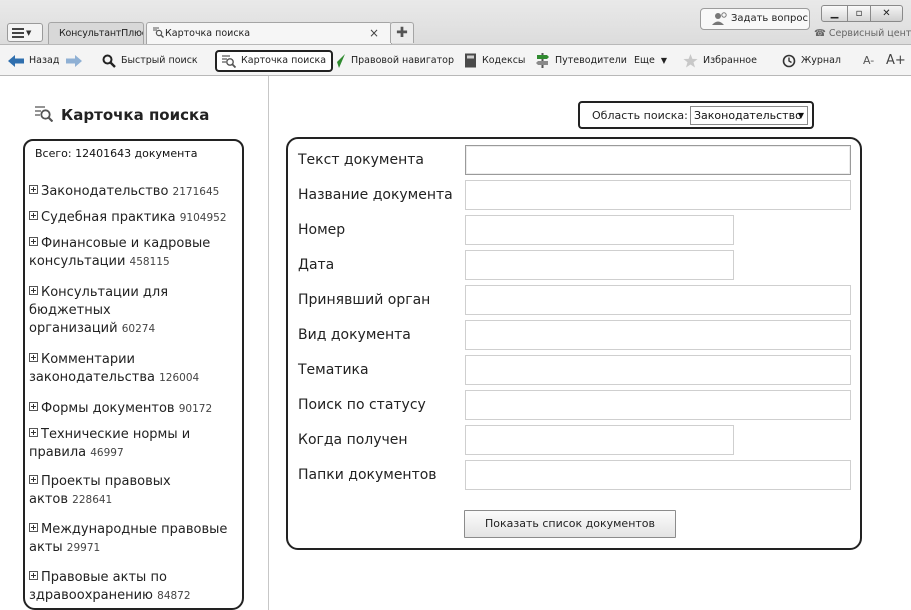 This screenshot has width=911, height=610. Describe the element at coordinates (640, 115) in the screenshot. I see `search-area-label: Область поиска:` at that location.